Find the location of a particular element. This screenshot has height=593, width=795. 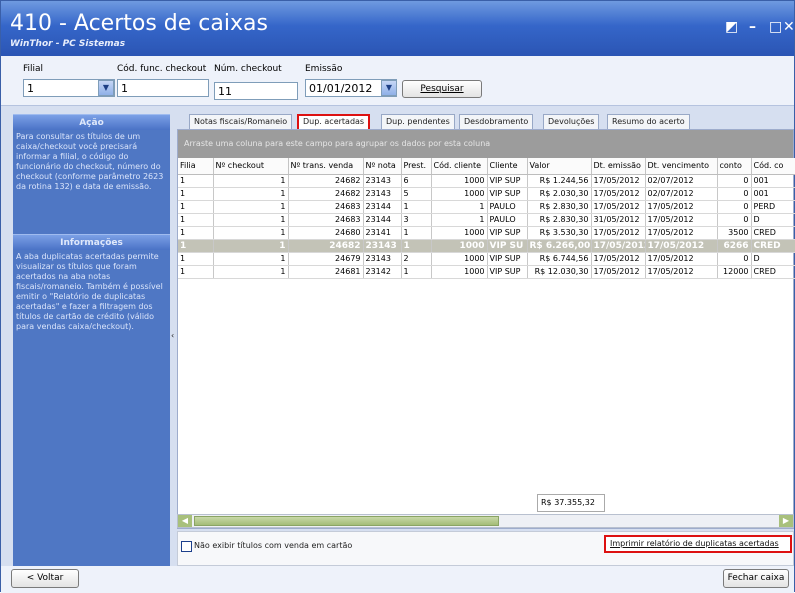

col-desconto: conto is located at coordinates (734, 166).